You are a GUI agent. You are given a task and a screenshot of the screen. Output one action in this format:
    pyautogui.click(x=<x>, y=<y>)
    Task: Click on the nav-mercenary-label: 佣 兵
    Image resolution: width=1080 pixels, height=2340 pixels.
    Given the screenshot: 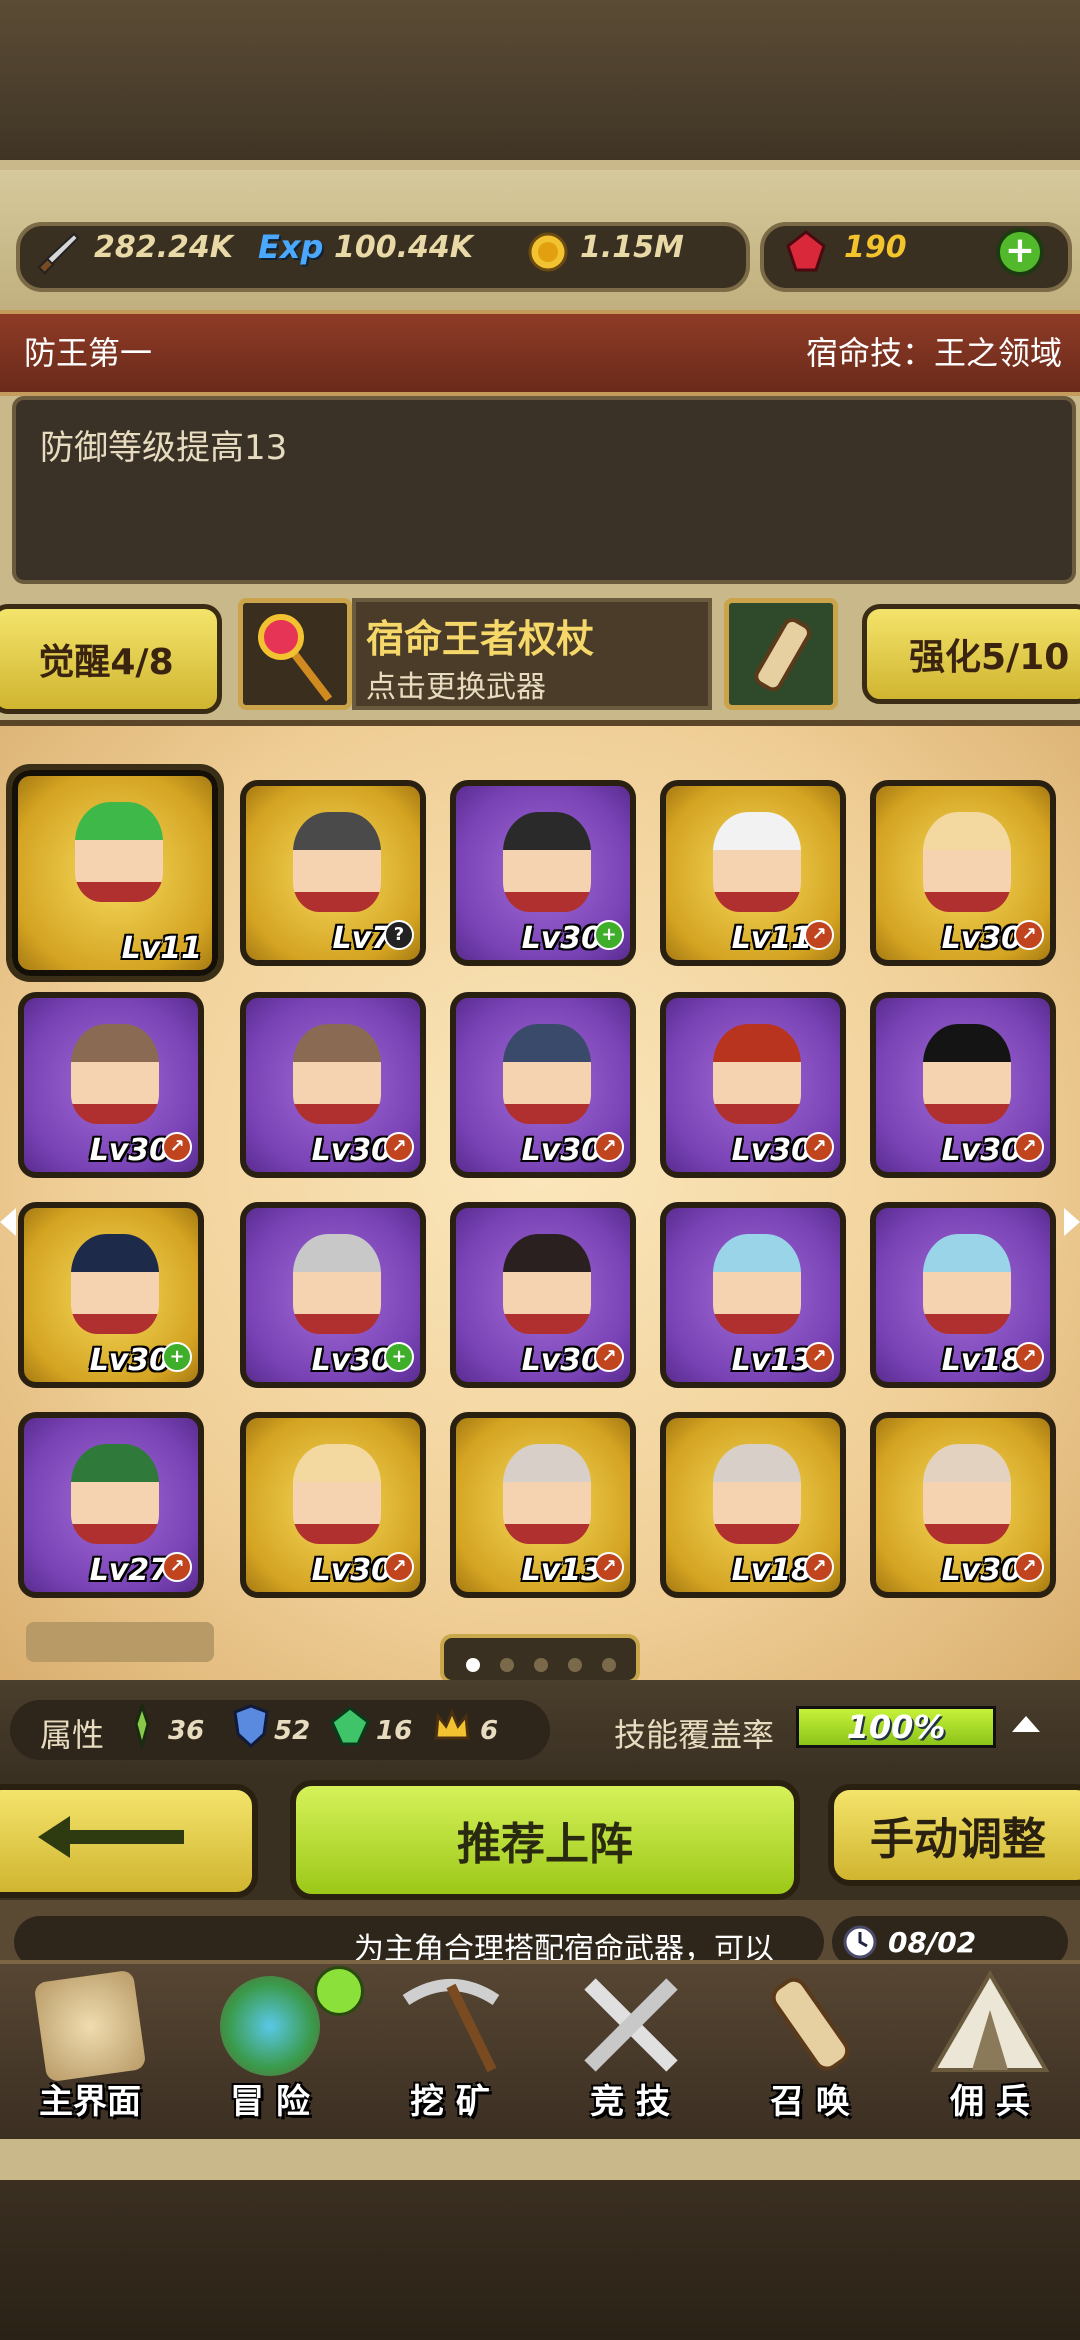 What is the action you would take?
    pyautogui.click(x=990, y=2102)
    